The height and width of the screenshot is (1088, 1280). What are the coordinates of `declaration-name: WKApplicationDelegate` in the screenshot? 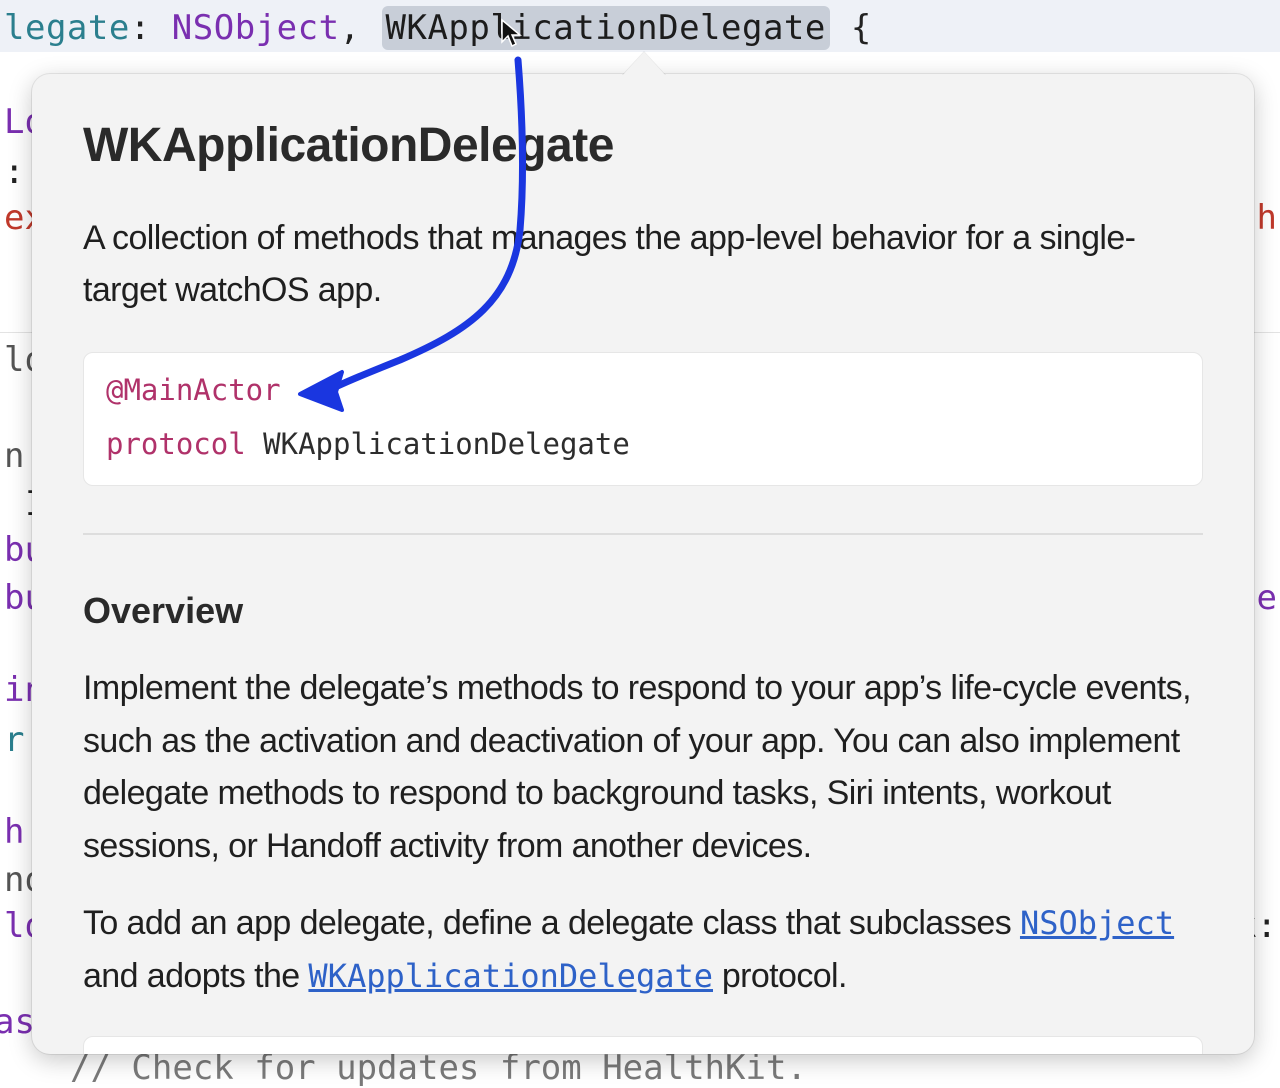 It's located at (446, 444).